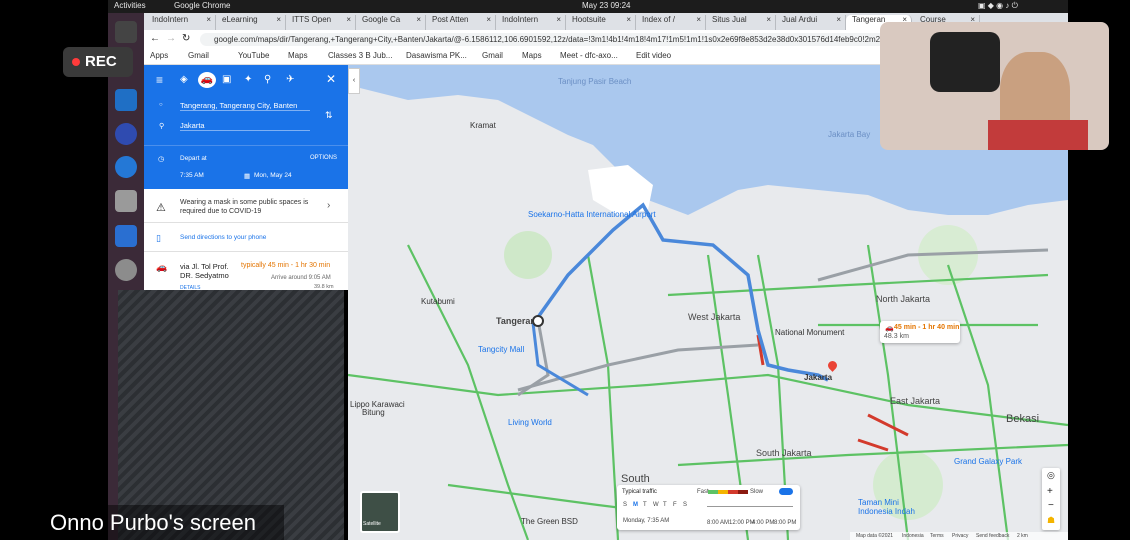  Describe the element at coordinates (718, 523) in the screenshot. I see `time-tick: 8:00 AM` at that location.